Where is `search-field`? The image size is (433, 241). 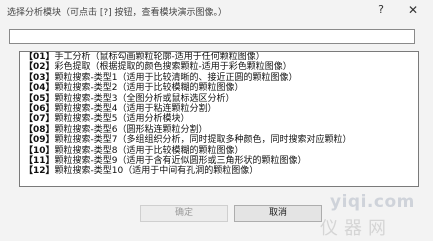 search-field is located at coordinates (212, 39).